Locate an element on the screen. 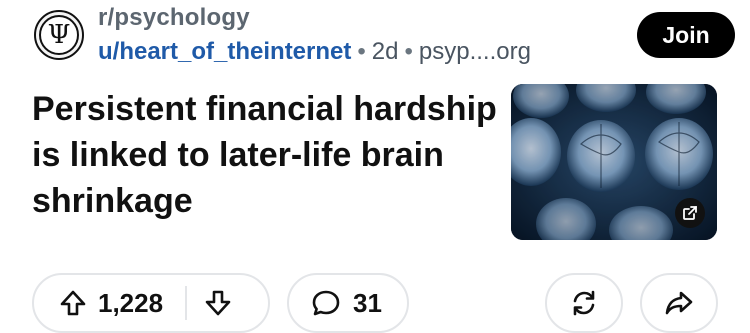 This screenshot has height=333, width=750. comments-button: 31 is located at coordinates (348, 303).